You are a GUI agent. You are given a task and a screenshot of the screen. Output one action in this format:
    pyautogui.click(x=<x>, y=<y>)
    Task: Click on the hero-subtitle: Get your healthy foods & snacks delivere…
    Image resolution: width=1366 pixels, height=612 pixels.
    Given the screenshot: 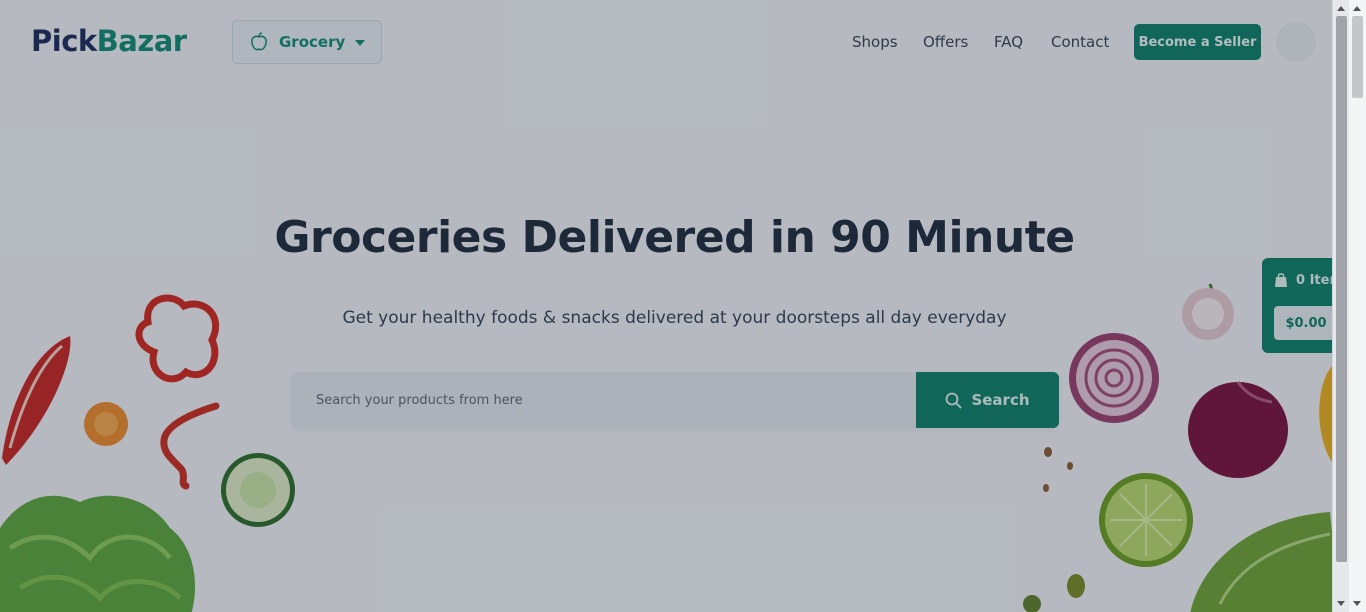 What is the action you would take?
    pyautogui.click(x=674, y=318)
    